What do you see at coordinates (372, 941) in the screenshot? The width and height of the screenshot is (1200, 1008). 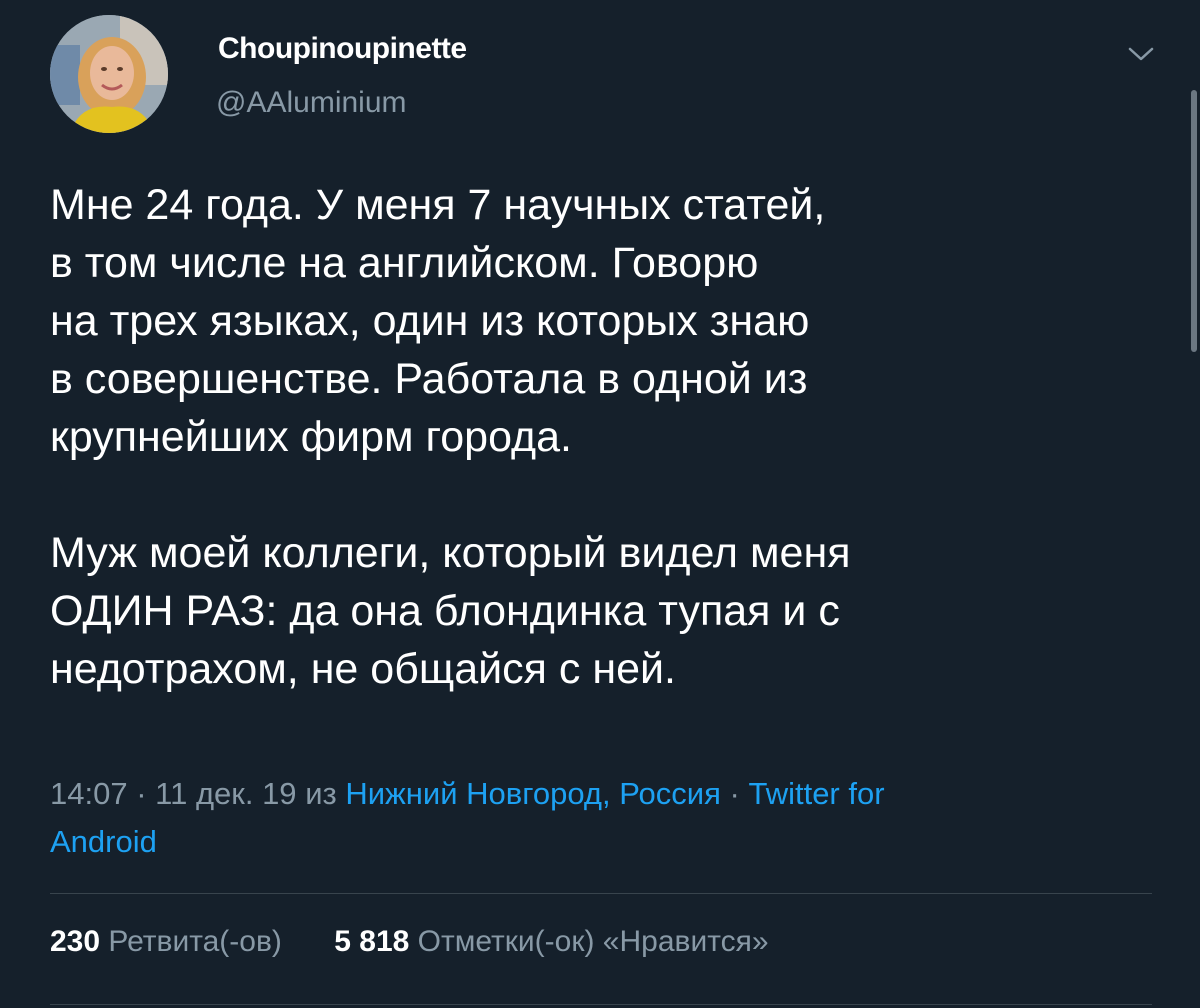 I see `likes-count: 5 818` at bounding box center [372, 941].